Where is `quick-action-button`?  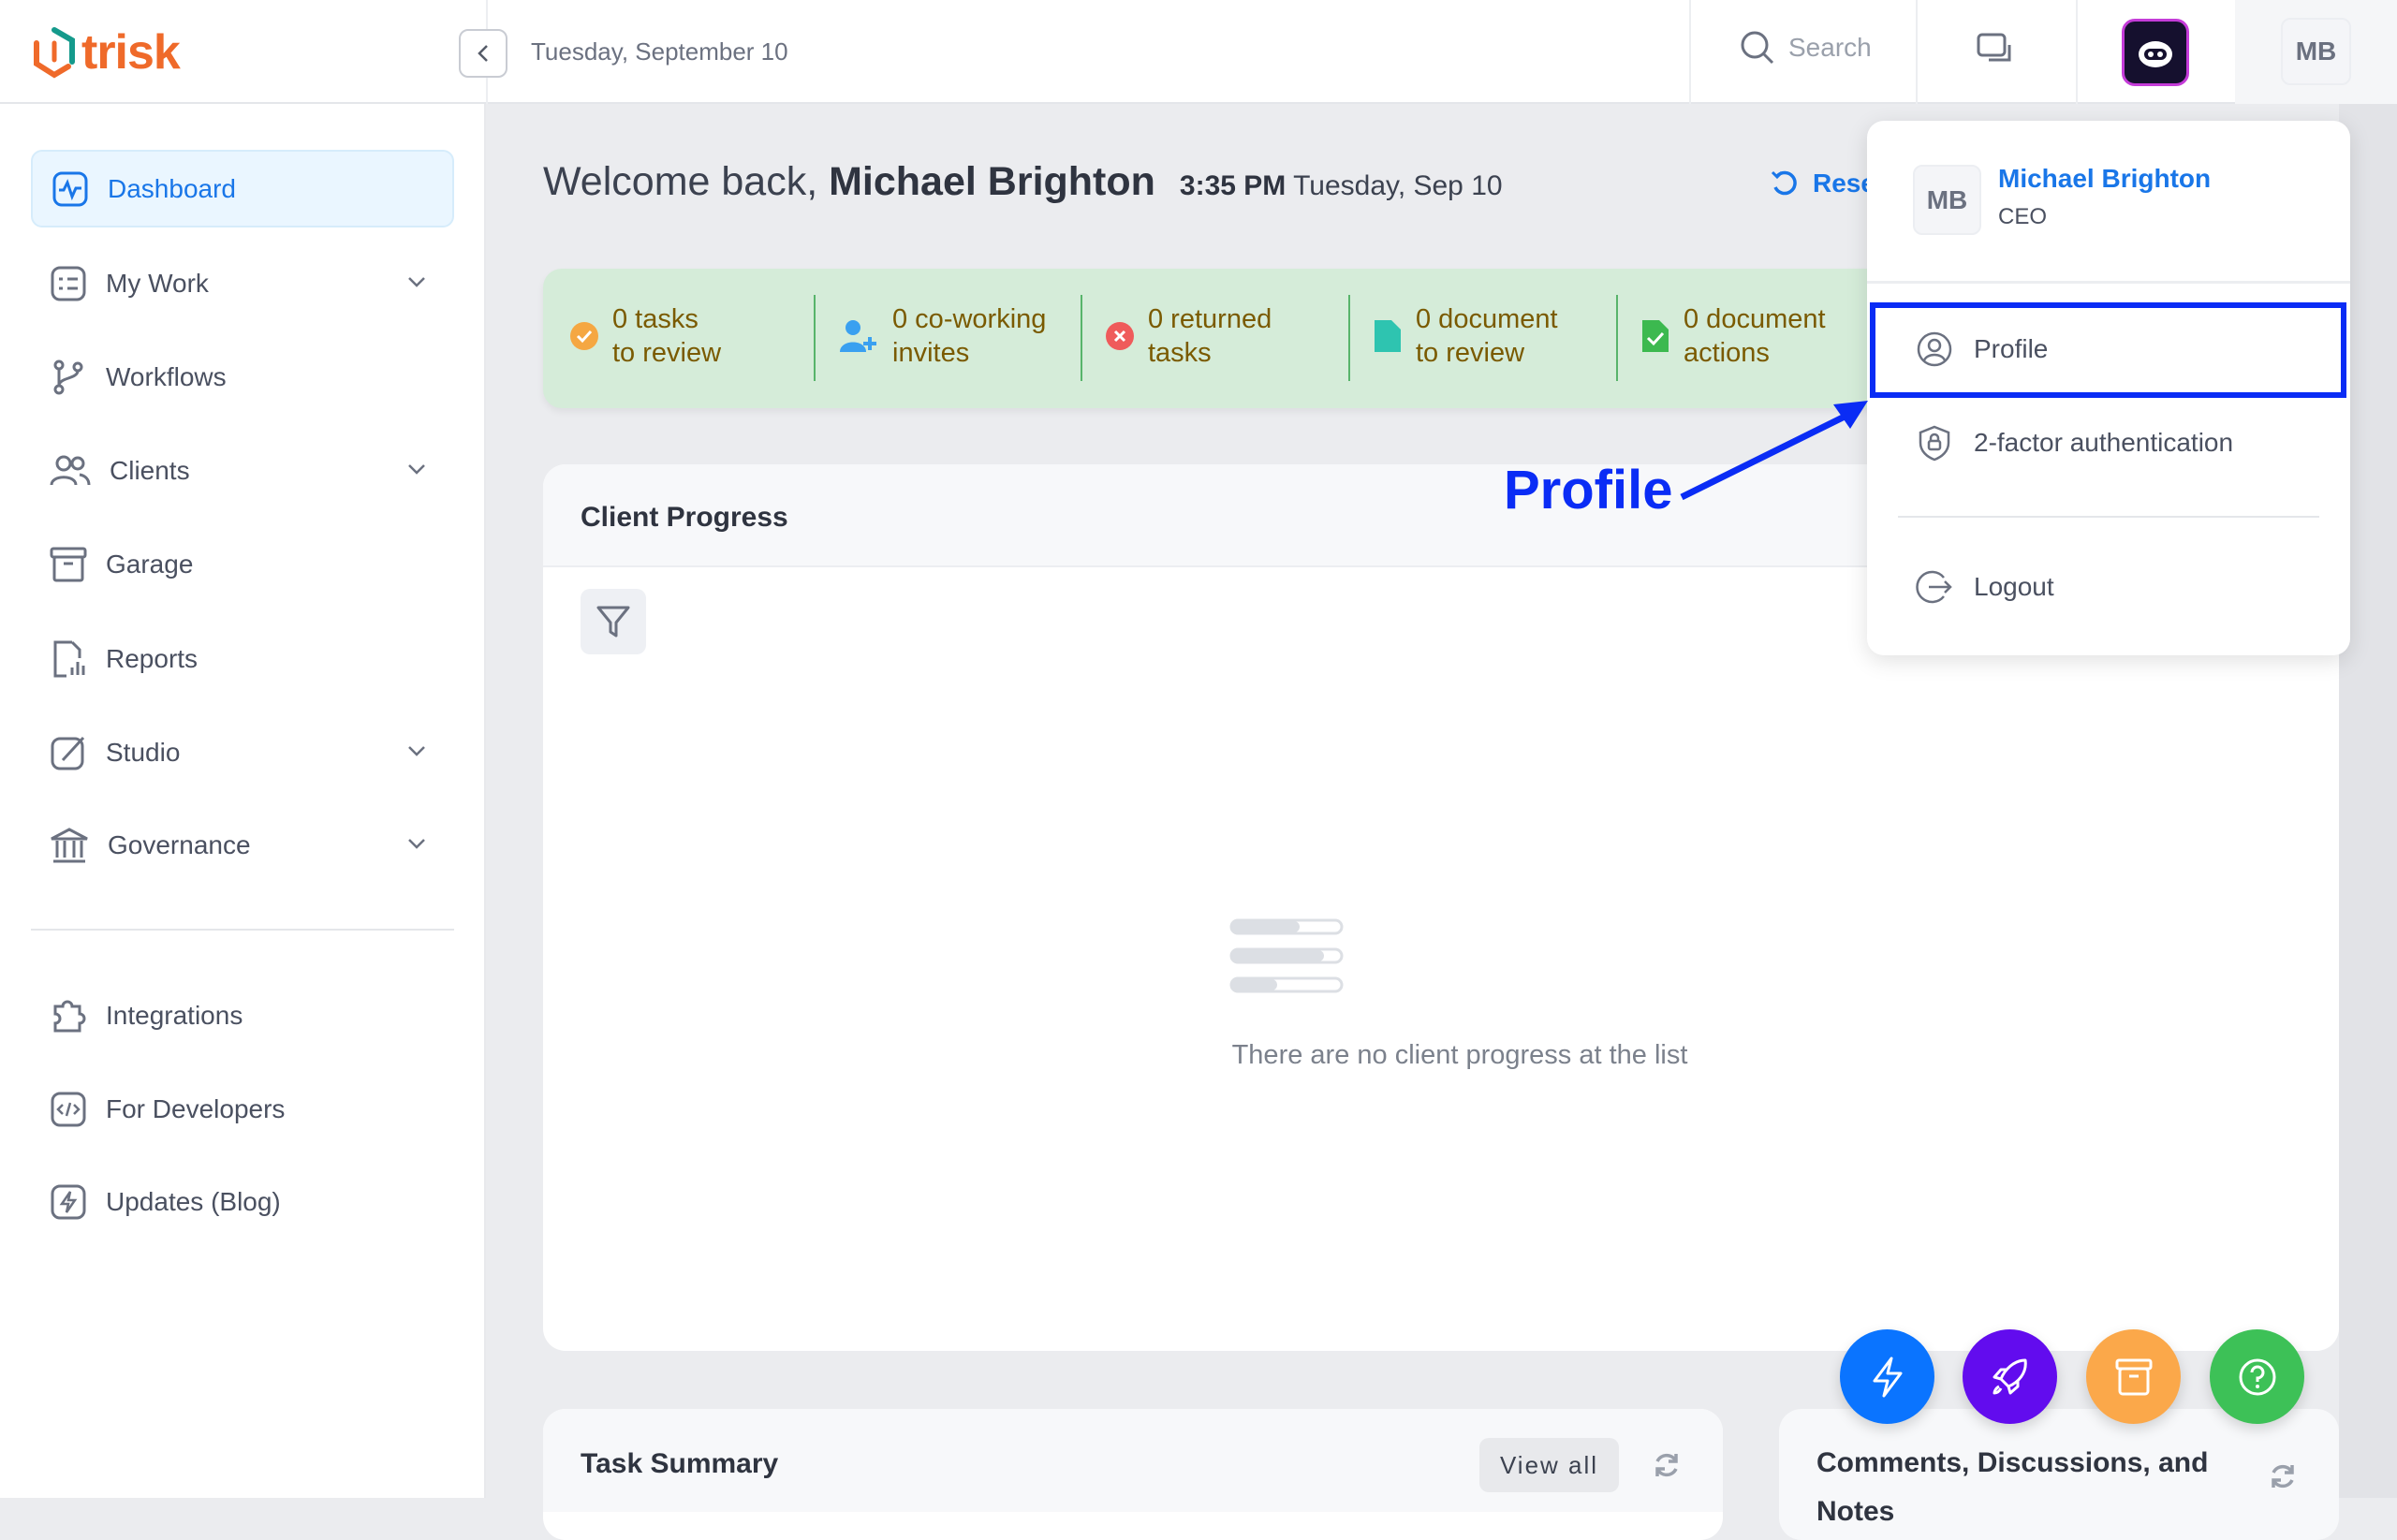
quick-action-button is located at coordinates (1887, 1376).